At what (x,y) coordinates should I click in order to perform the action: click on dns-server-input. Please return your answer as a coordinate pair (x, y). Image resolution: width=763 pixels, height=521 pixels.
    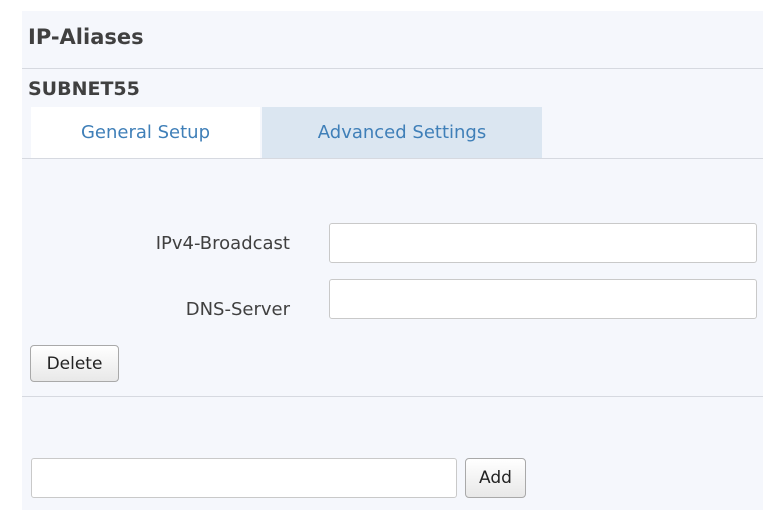
    Looking at the image, I should click on (543, 299).